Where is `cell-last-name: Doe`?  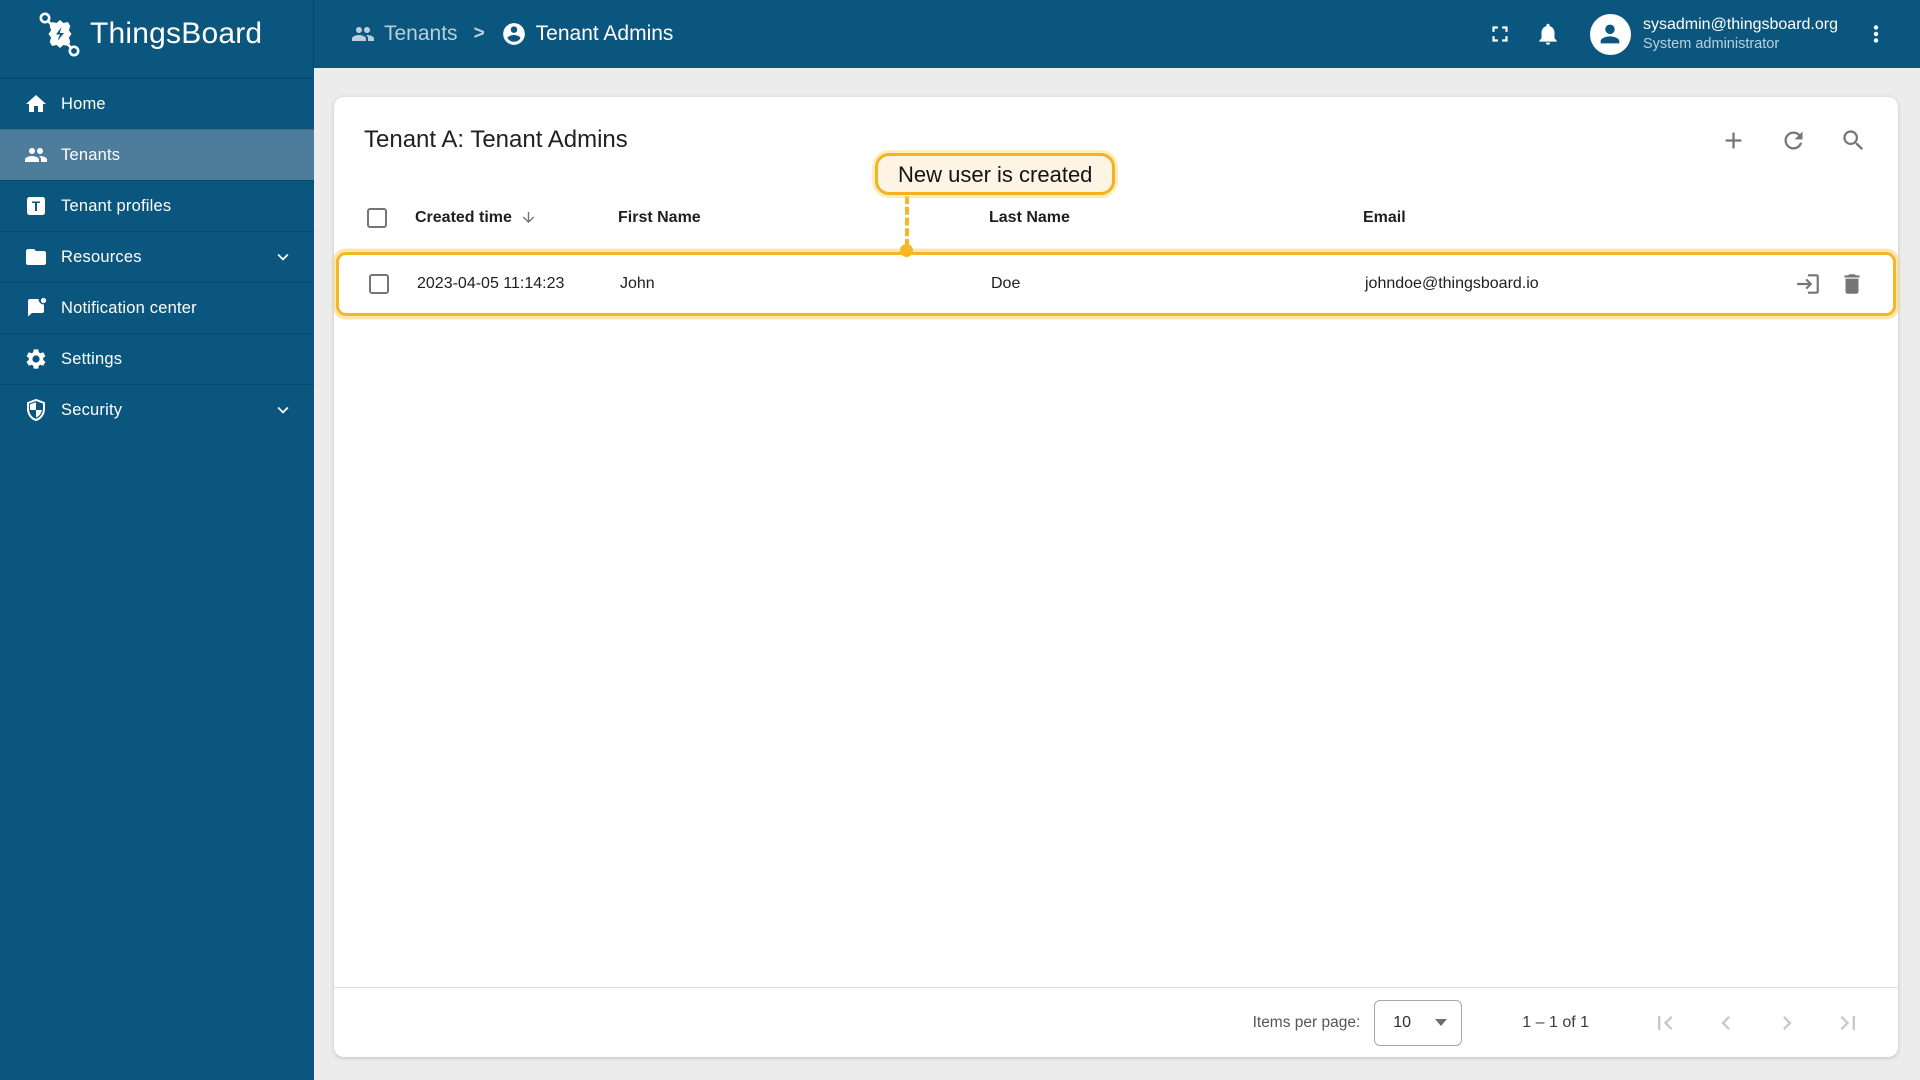 cell-last-name: Doe is located at coordinates (1006, 283).